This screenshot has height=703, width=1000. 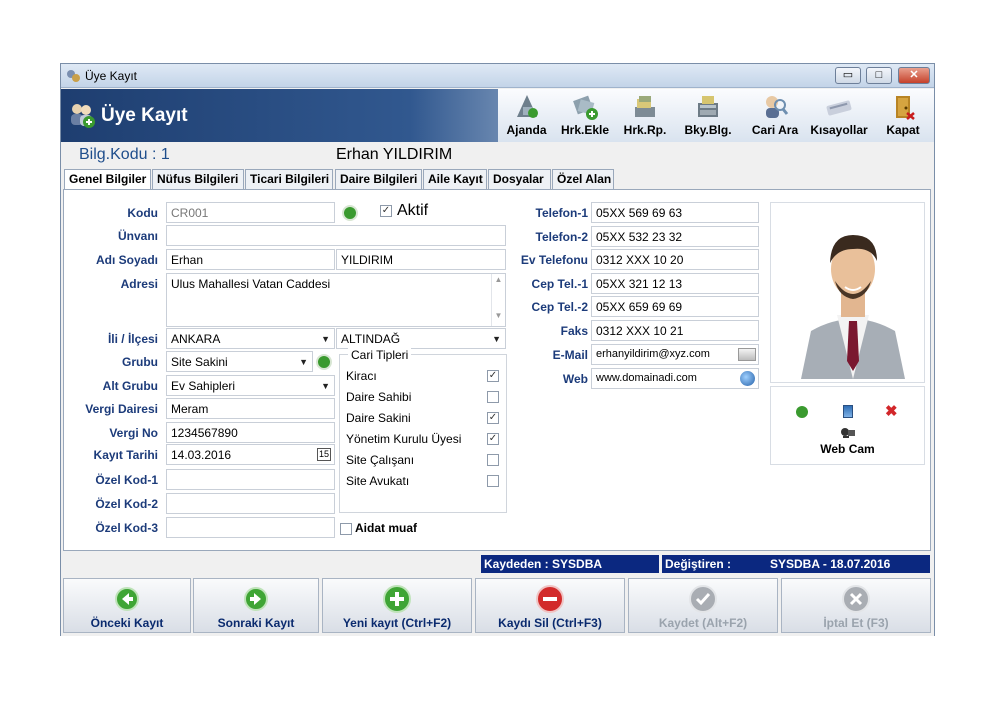 What do you see at coordinates (675, 283) in the screenshot?
I see `cep-tel1-field: 05XX 321 12 13` at bounding box center [675, 283].